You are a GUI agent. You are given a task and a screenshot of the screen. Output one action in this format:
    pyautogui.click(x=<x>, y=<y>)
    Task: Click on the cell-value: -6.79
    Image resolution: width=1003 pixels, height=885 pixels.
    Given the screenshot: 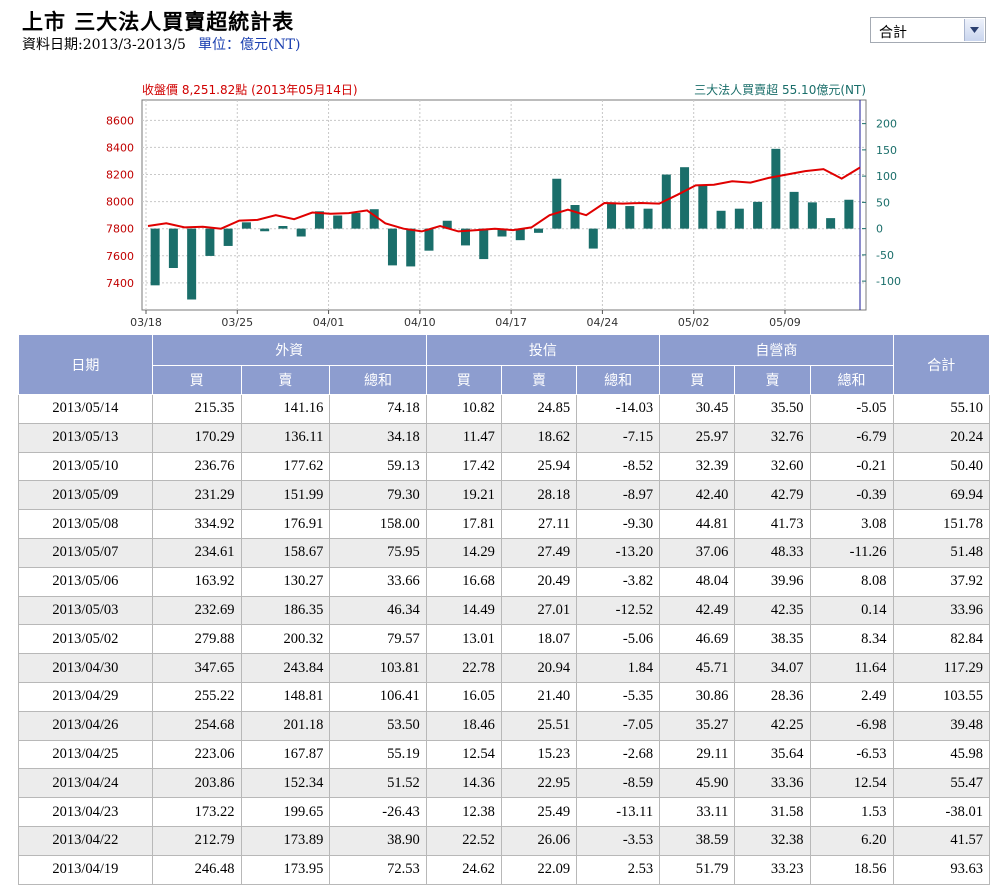 What is the action you would take?
    pyautogui.click(x=851, y=437)
    